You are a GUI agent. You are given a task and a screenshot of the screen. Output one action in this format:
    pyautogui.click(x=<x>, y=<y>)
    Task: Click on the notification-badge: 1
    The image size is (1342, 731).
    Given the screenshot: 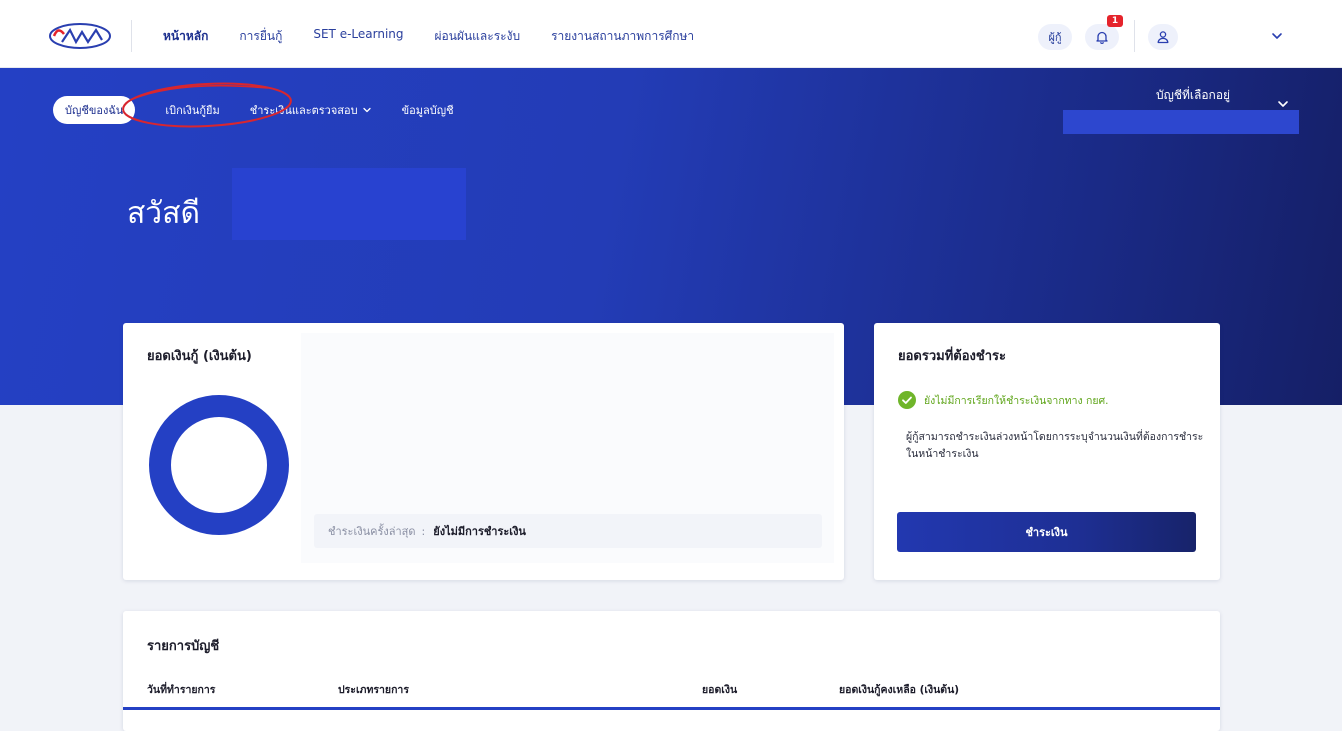 What is the action you would take?
    pyautogui.click(x=1115, y=21)
    